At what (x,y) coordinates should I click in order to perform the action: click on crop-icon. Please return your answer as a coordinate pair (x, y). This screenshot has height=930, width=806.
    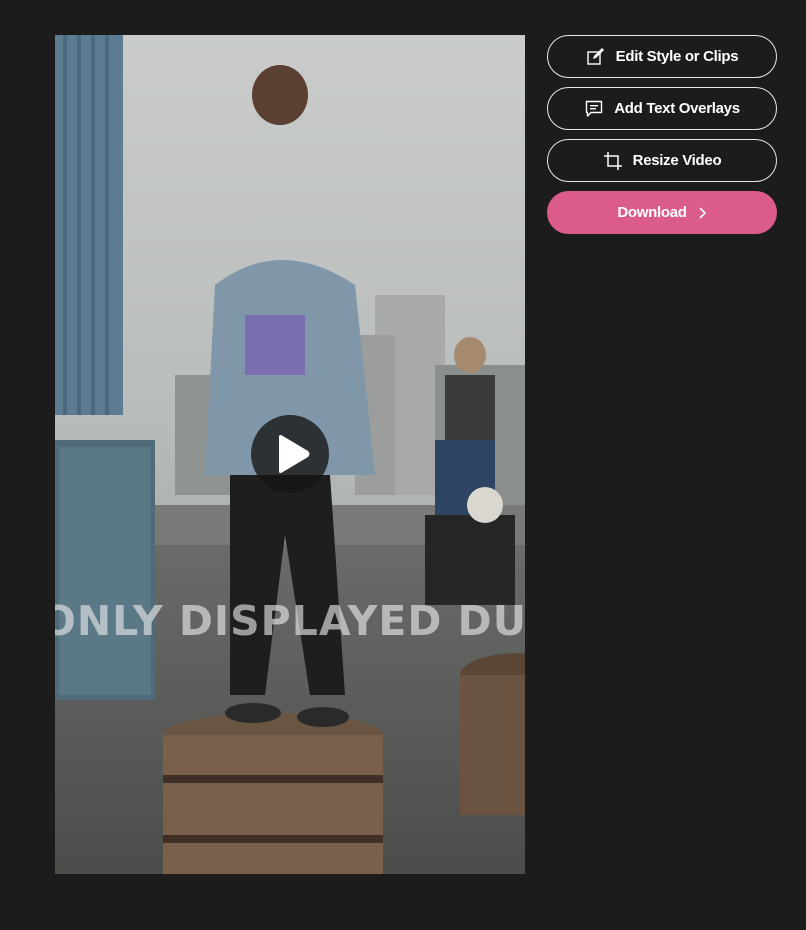
    Looking at the image, I should click on (613, 161).